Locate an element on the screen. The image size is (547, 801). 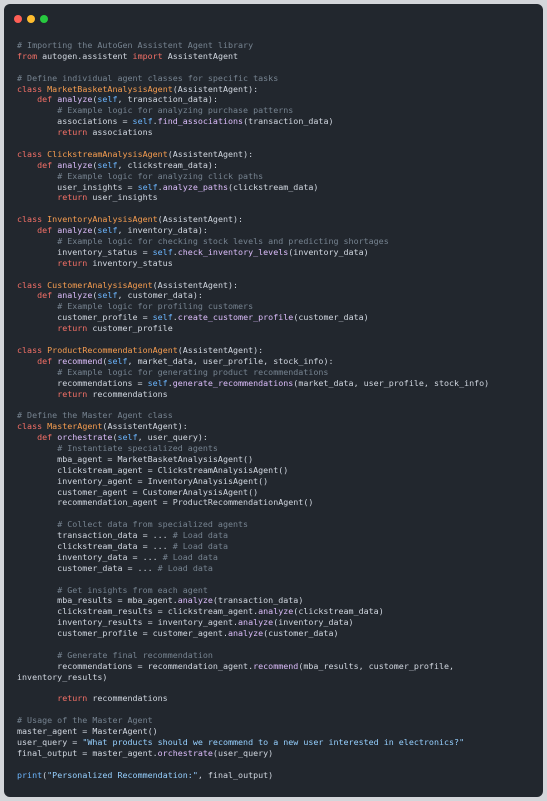
code-line: customer_agent = CustomerAnalysisAgent() is located at coordinates (253, 492).